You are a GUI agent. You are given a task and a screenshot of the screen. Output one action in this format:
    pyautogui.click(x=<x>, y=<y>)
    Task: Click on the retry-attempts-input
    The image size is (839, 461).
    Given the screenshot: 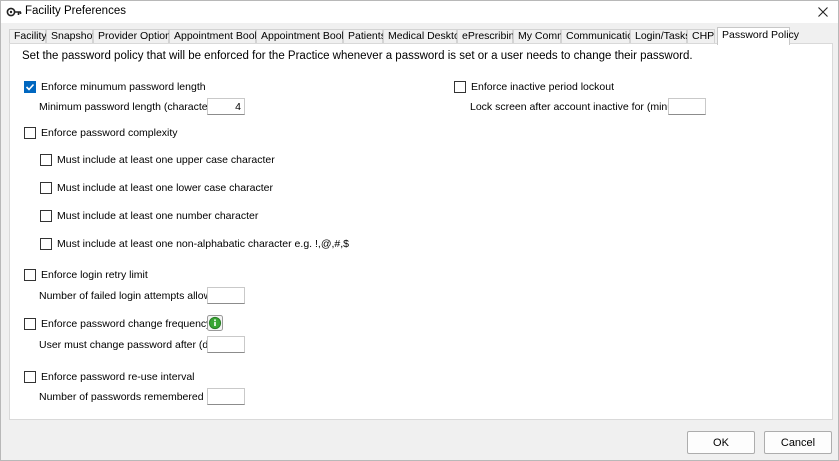 What is the action you would take?
    pyautogui.click(x=226, y=295)
    